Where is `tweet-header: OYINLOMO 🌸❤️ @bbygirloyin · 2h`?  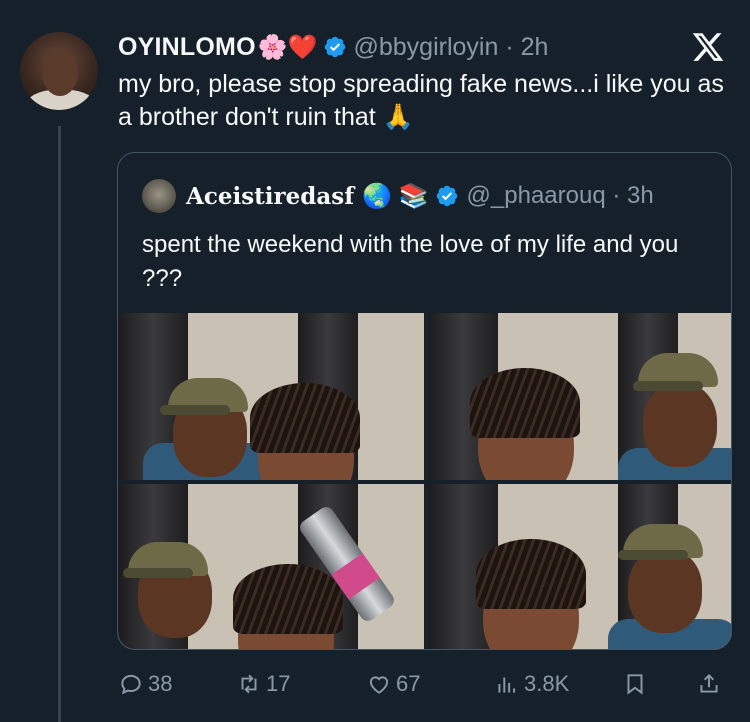 tweet-header: OYINLOMO 🌸❤️ @bbygirloyin · 2h is located at coordinates (333, 47).